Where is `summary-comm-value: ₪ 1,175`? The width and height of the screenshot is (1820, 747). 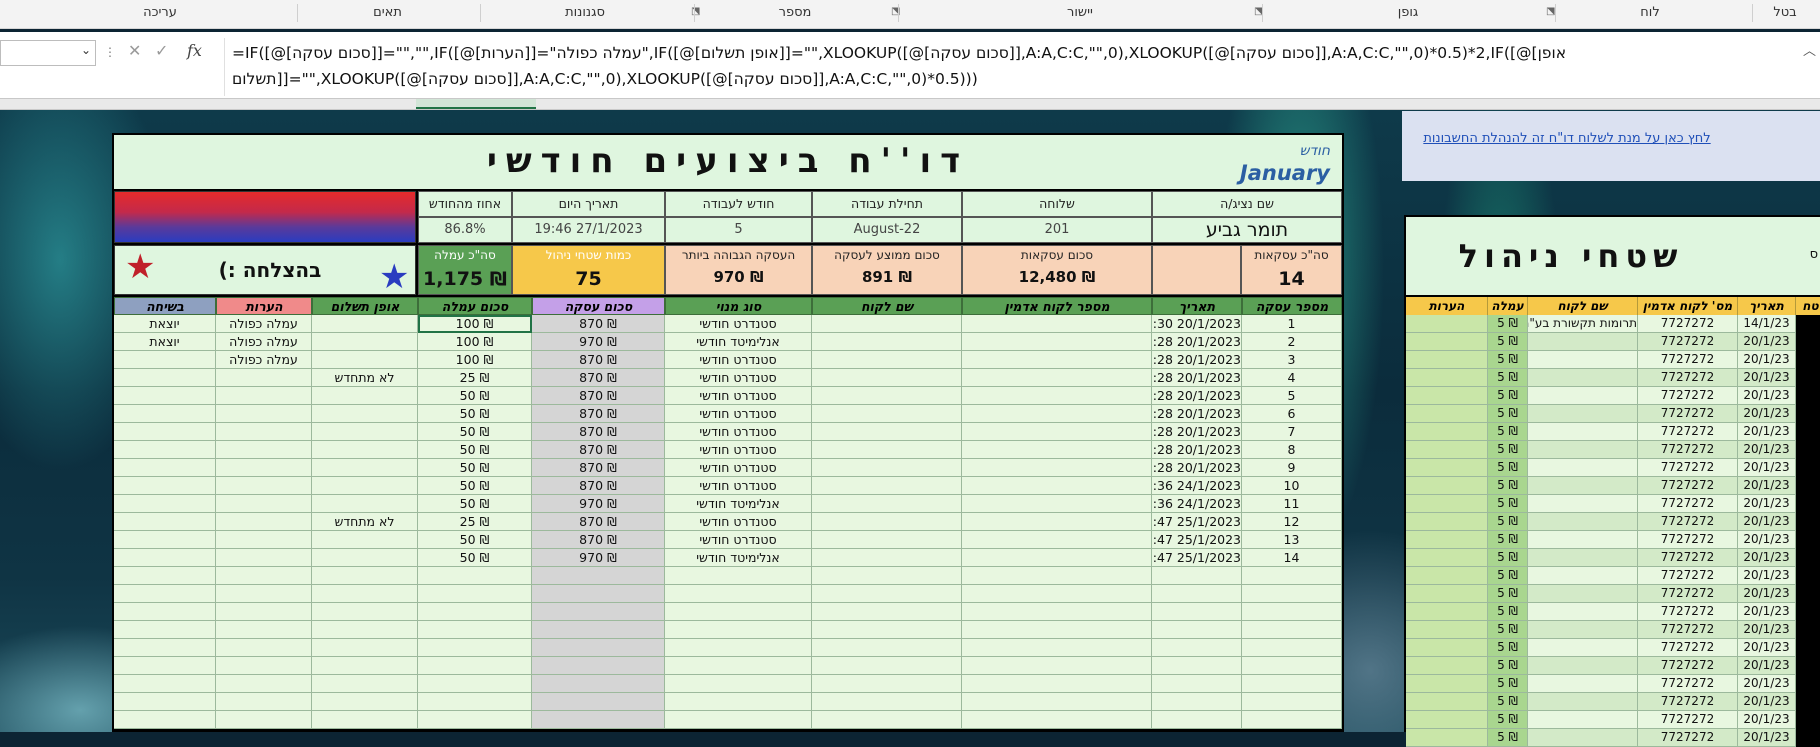 summary-comm-value: ₪ 1,175 is located at coordinates (465, 279).